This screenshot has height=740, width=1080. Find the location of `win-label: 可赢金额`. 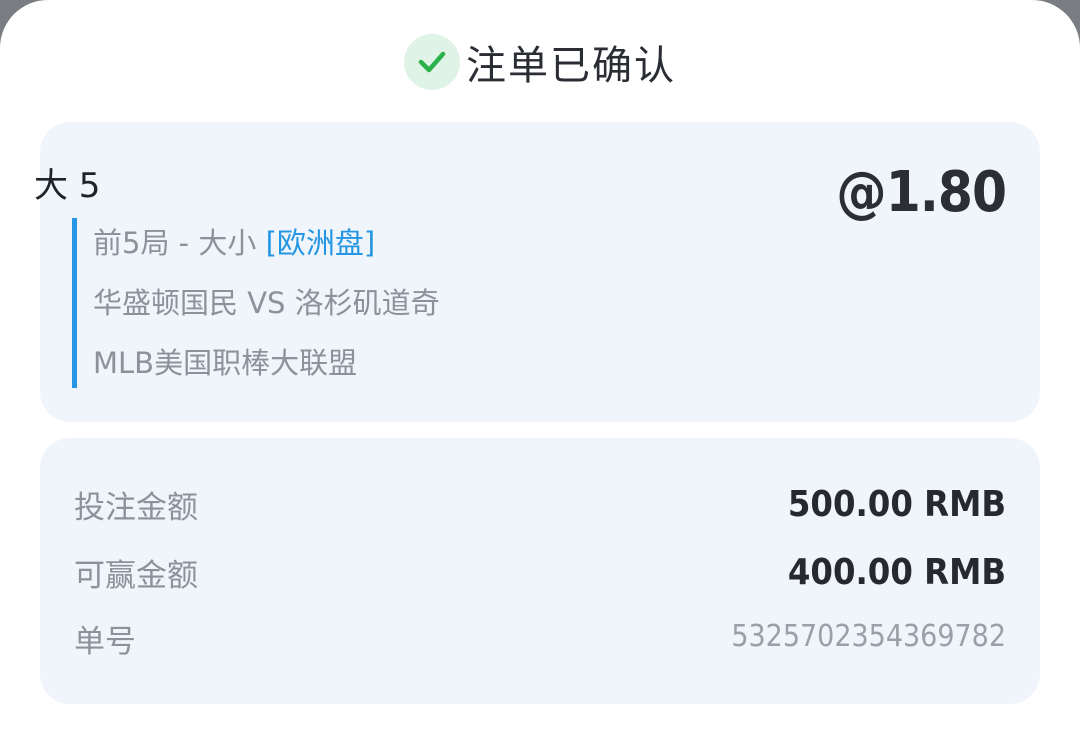

win-label: 可赢金额 is located at coordinates (136, 576).